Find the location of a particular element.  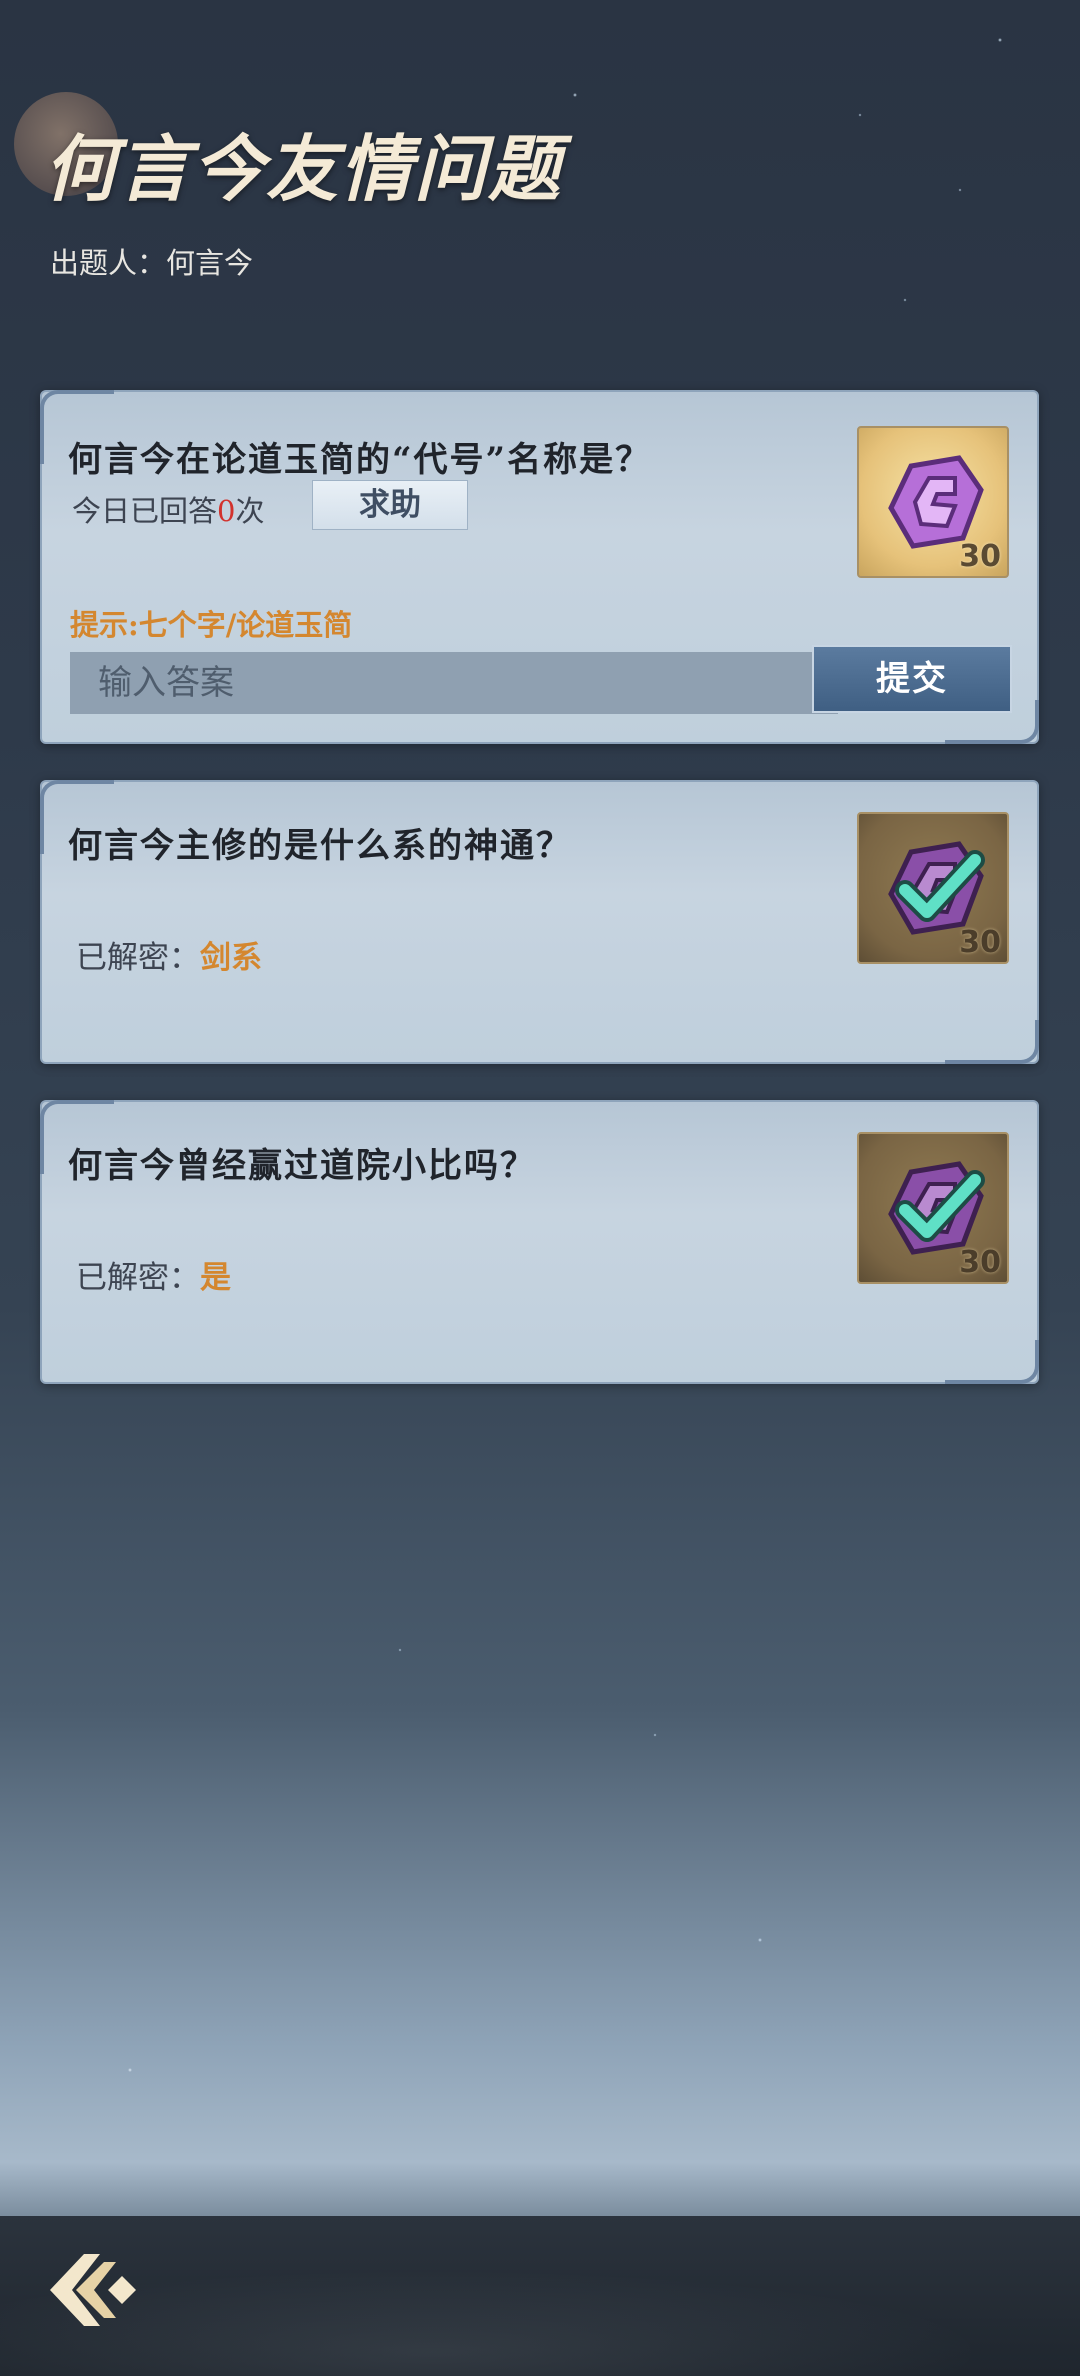

question-text: 何言今在论道玉简的“代号”名称是？ is located at coordinates (360, 460).